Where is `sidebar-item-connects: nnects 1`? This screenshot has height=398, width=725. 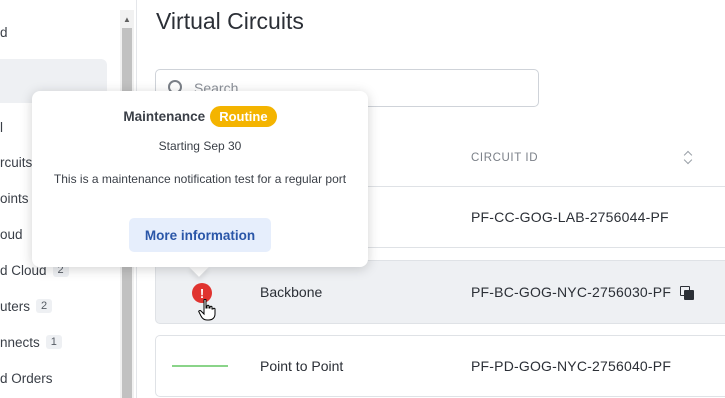 sidebar-item-connects: nnects 1 is located at coordinates (31, 342).